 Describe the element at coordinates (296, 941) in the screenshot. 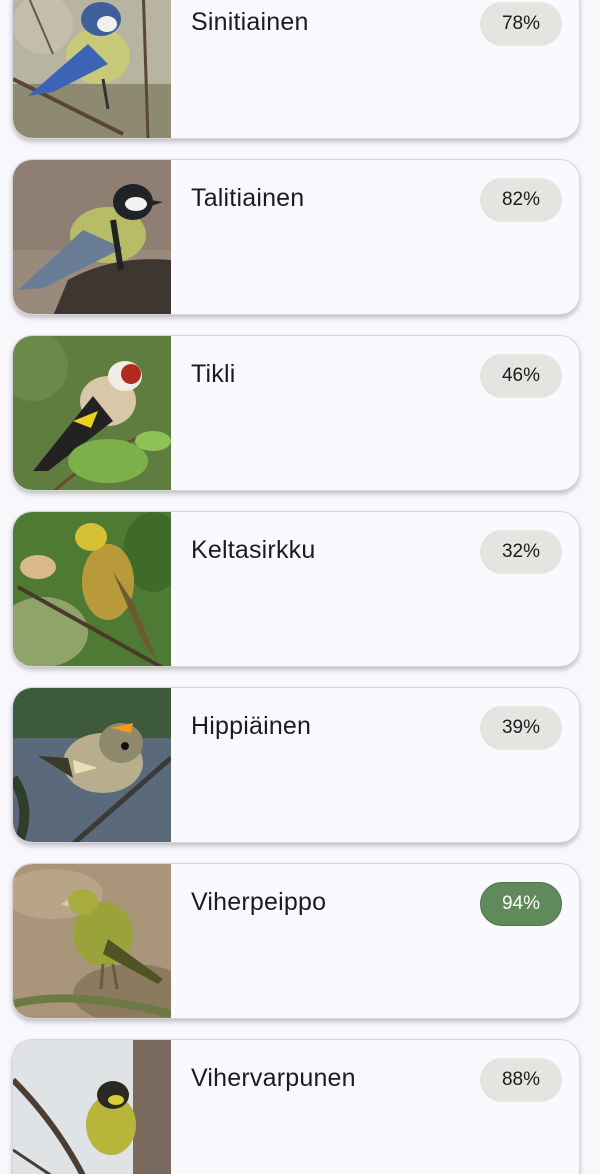

I see `bird-card-viherpeippo: Viherpeippo 94%` at that location.